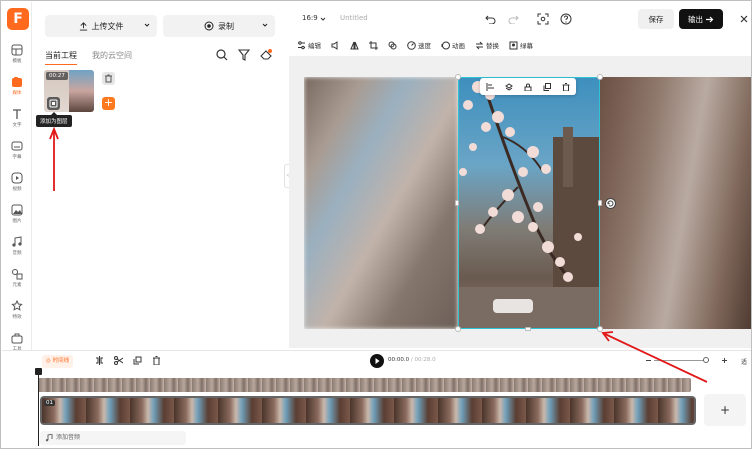 This screenshot has width=752, height=449. I want to click on sidebar-item-subtitles: 字幕, so click(17, 154).